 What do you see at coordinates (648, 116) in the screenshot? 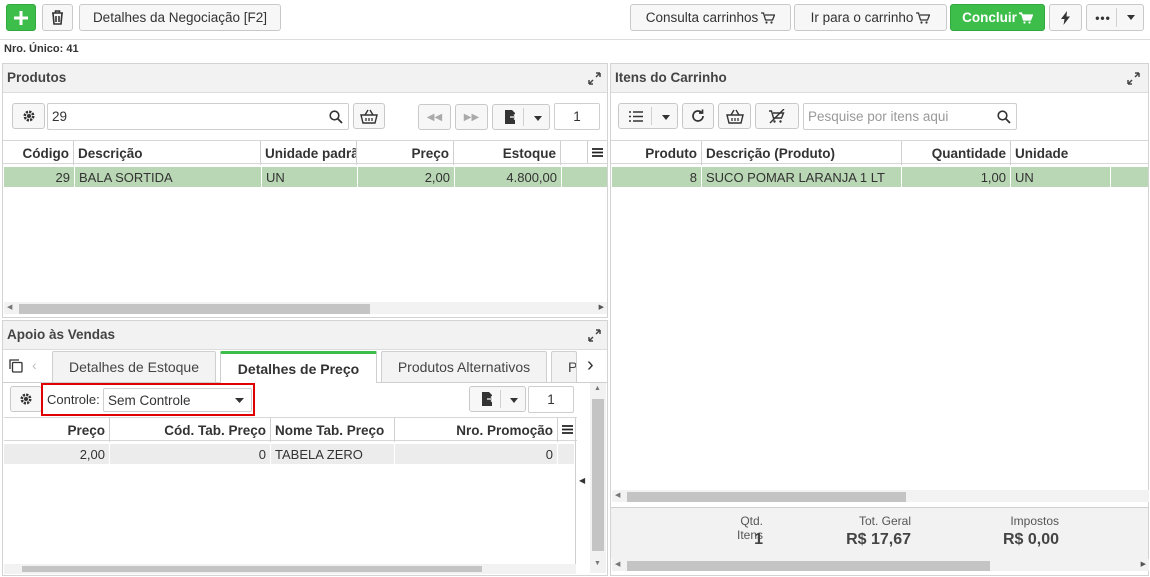
I see `list-view-button` at bounding box center [648, 116].